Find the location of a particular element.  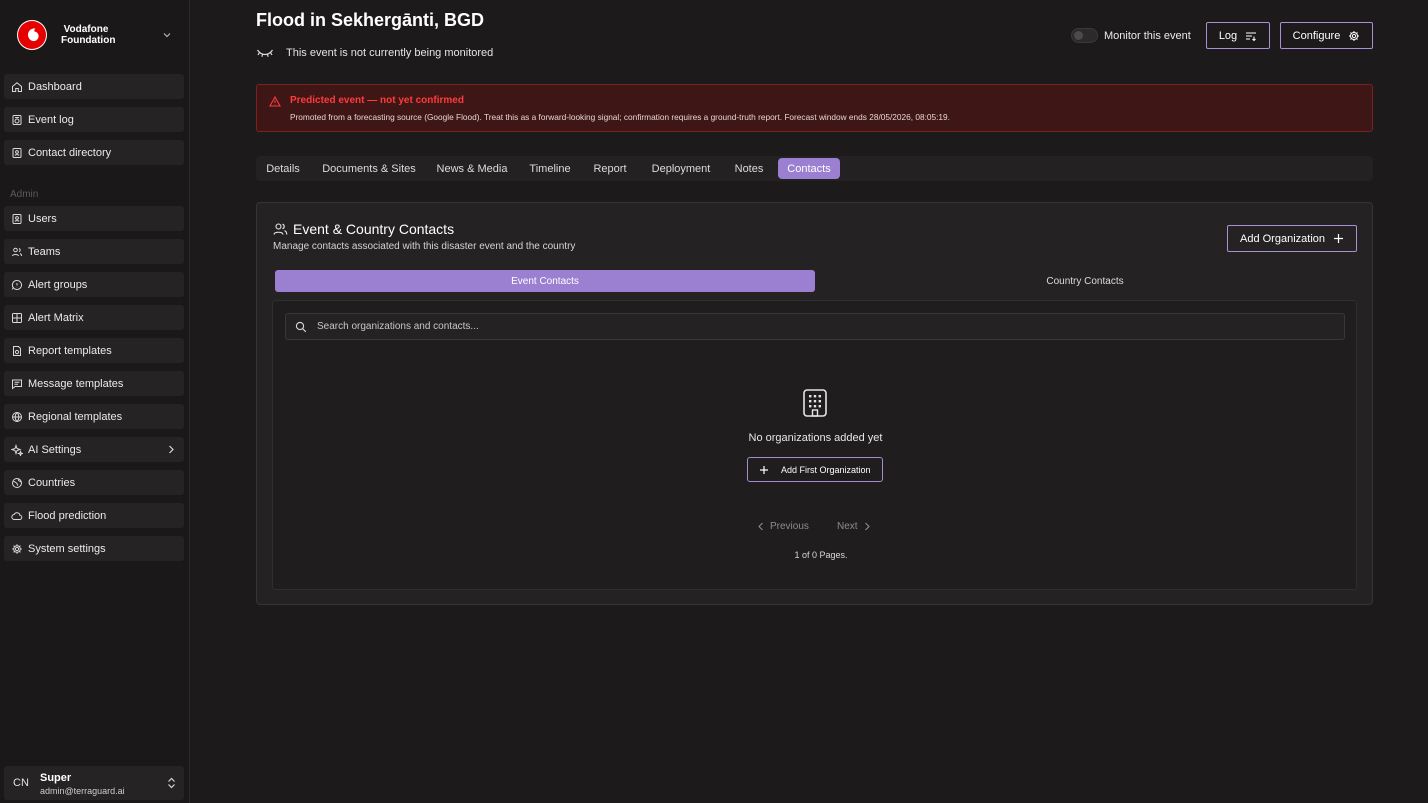

earth-icon is located at coordinates (17, 483).